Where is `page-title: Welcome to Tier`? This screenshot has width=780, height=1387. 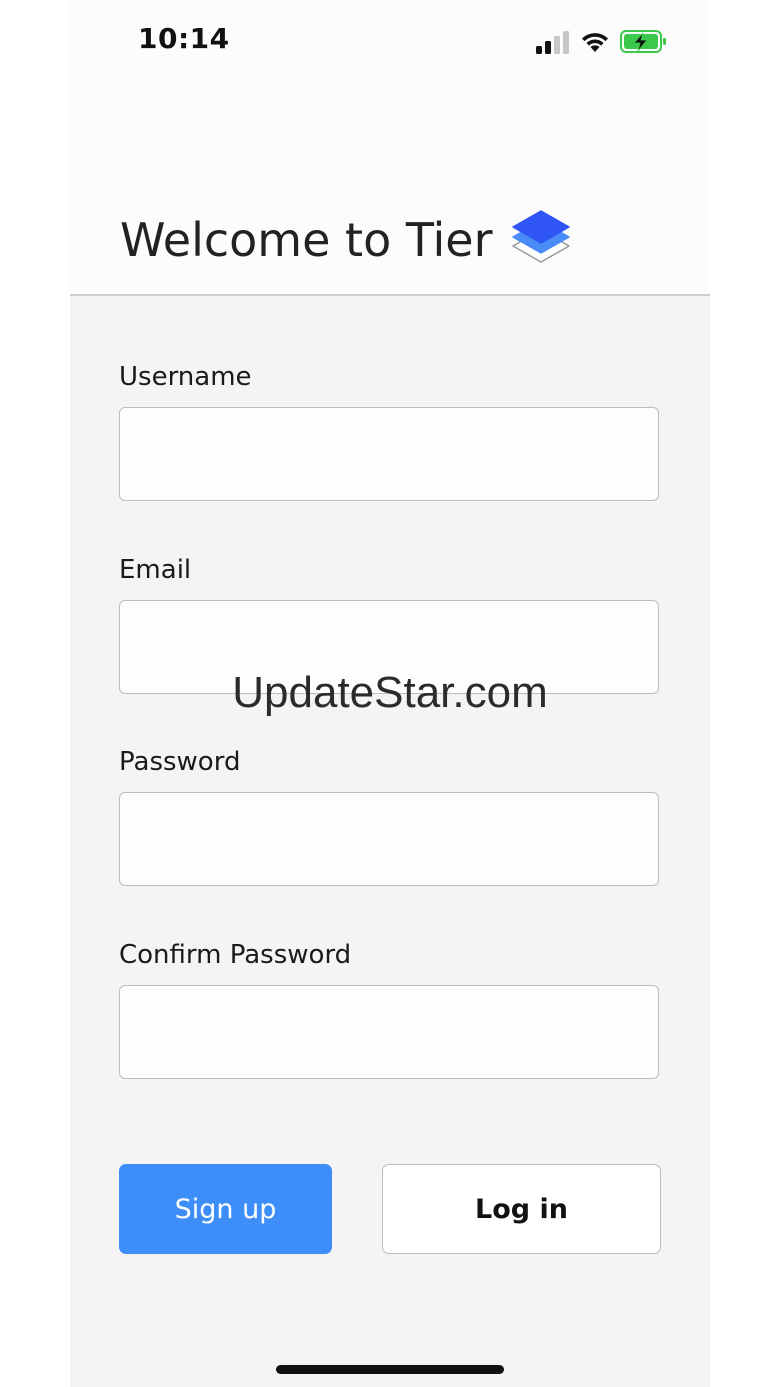
page-title: Welcome to Tier is located at coordinates (306, 240).